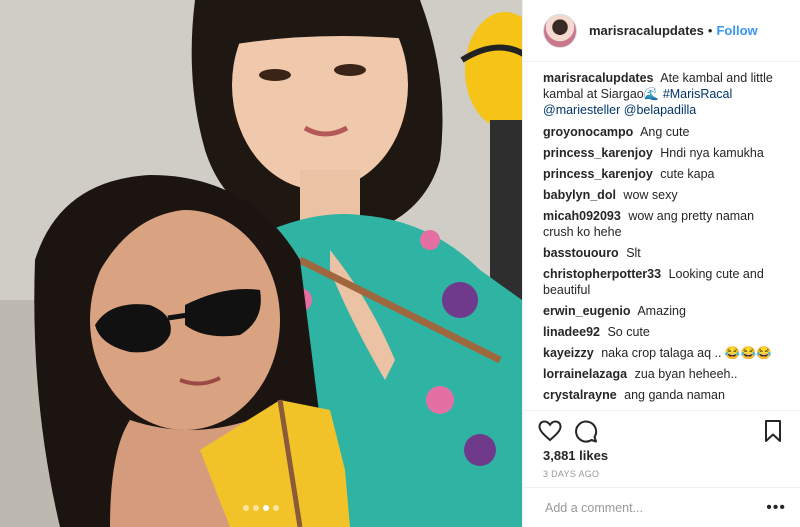 Image resolution: width=800 pixels, height=527 pixels. What do you see at coordinates (598, 78) in the screenshot?
I see `caption-username: marisracalupdates` at bounding box center [598, 78].